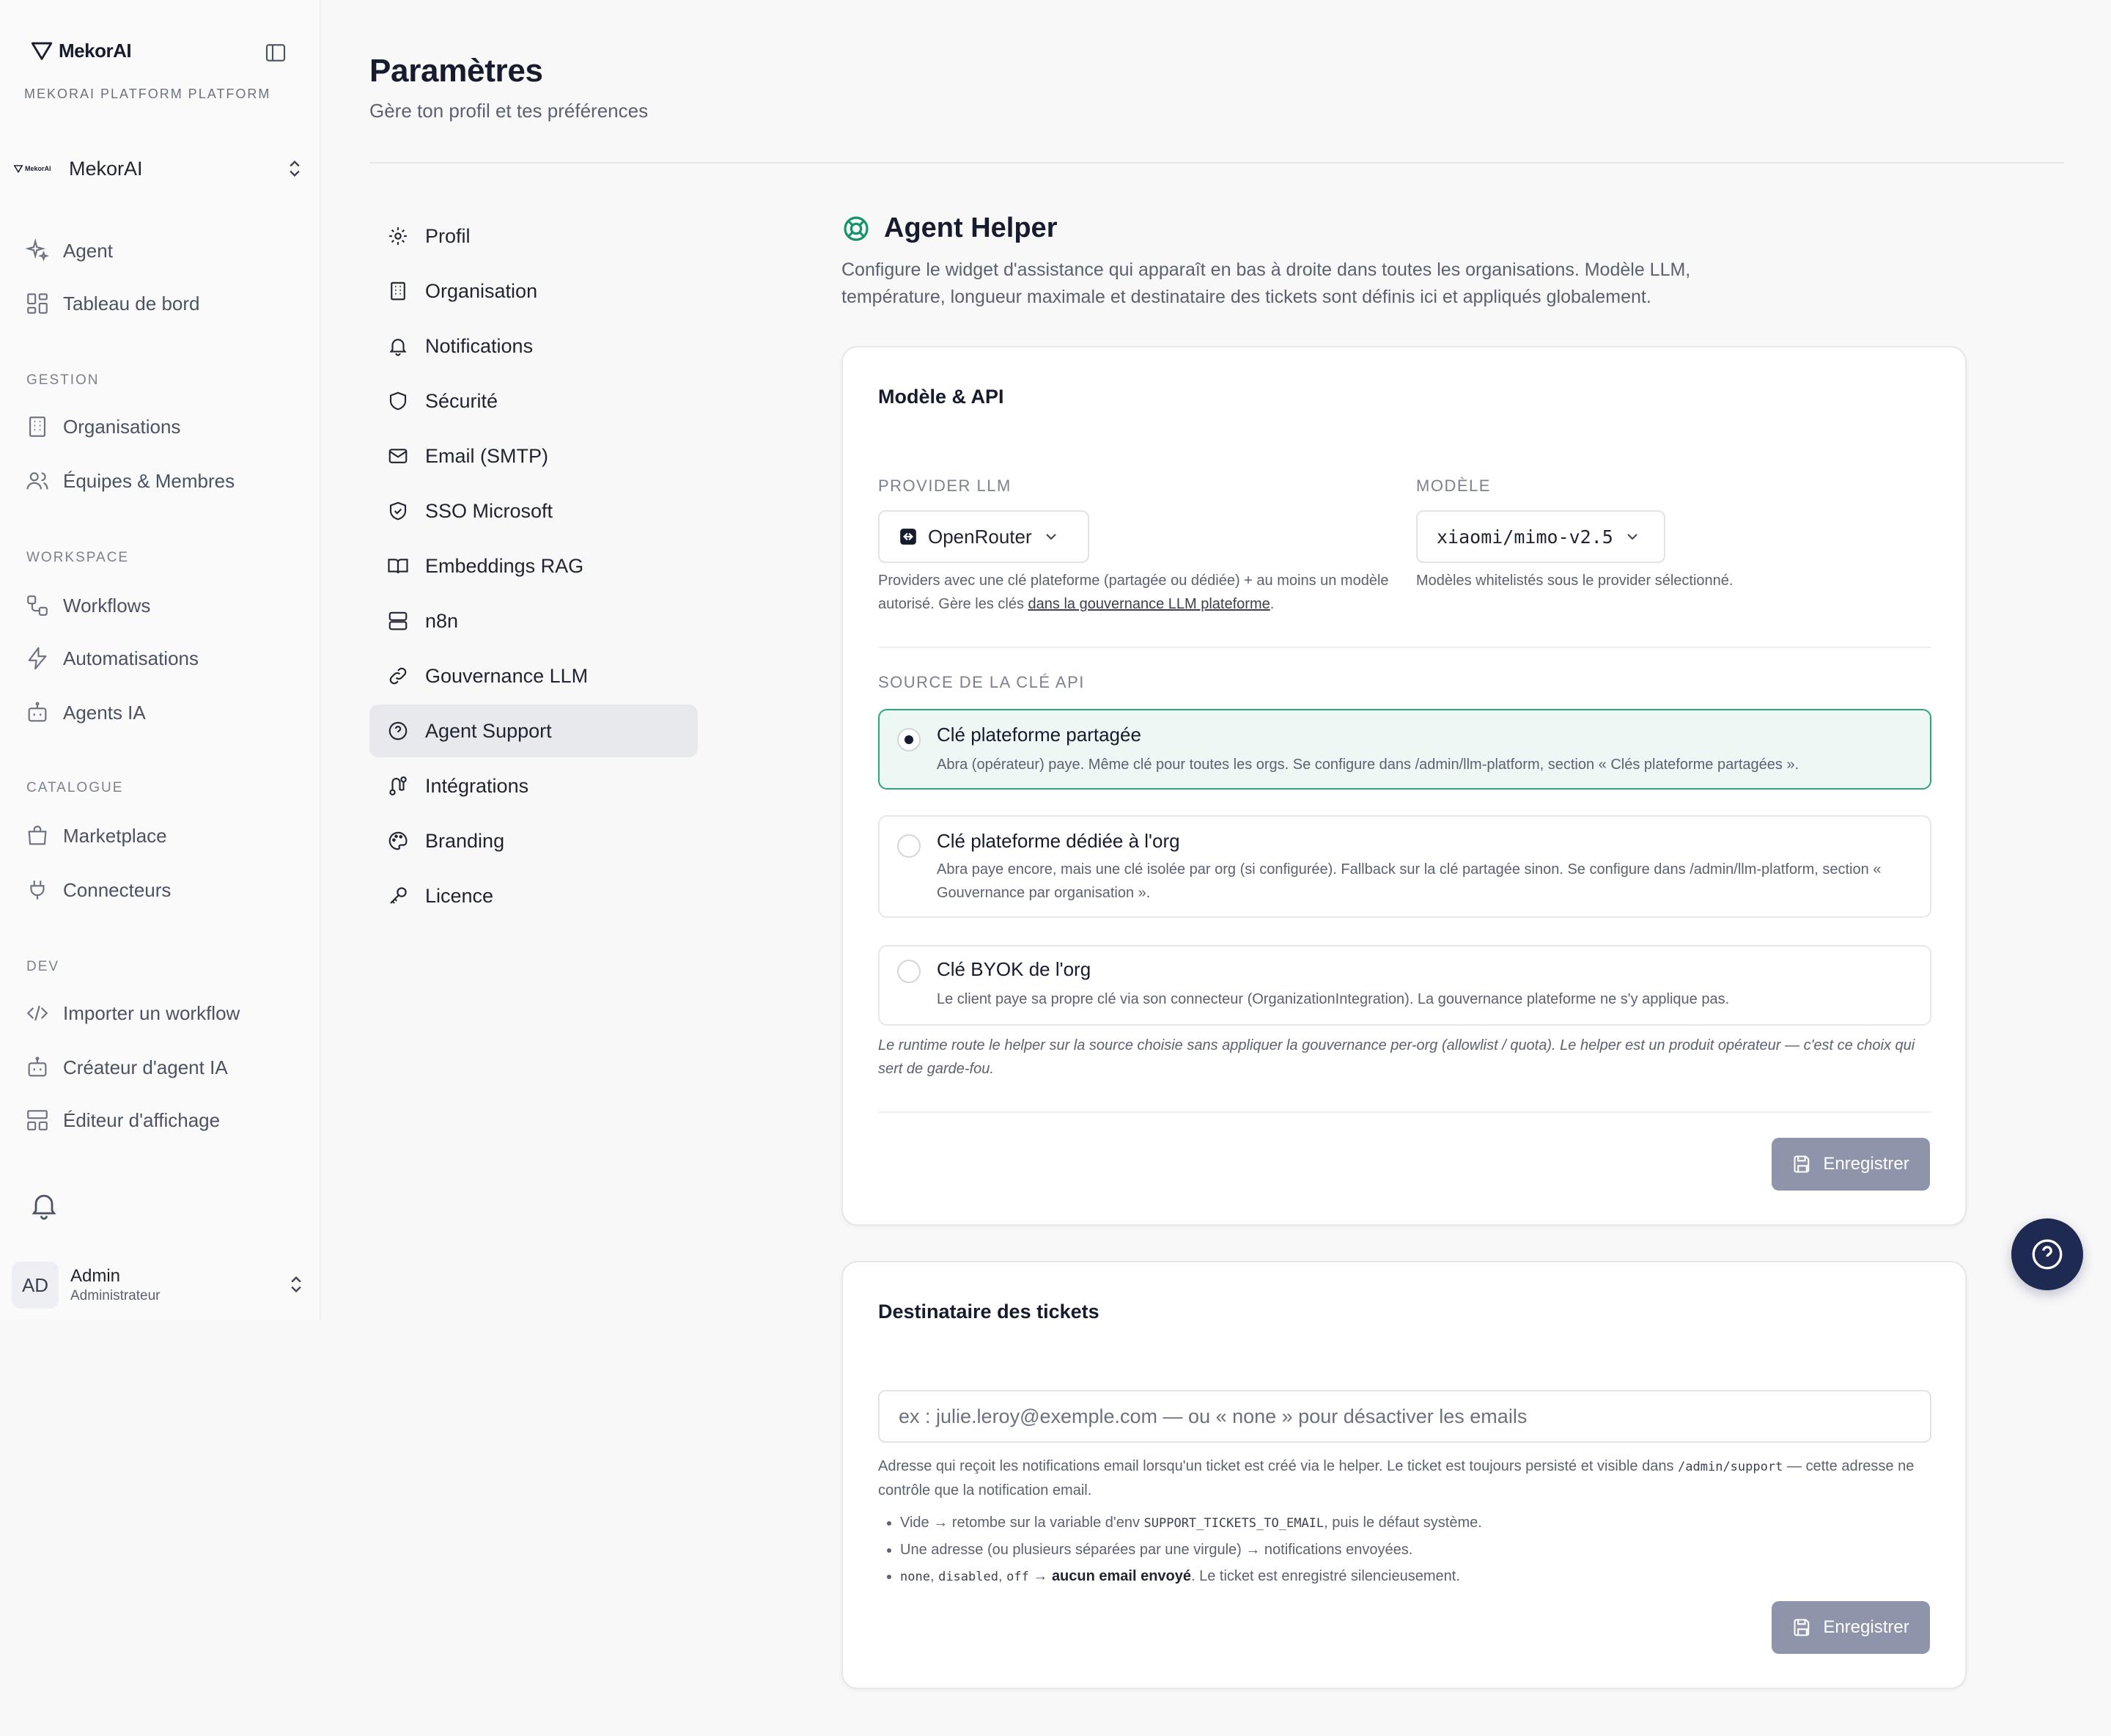 The image size is (2111, 1736). I want to click on sidebar-item-display-editor: Éditeur d'affichage, so click(122, 1120).